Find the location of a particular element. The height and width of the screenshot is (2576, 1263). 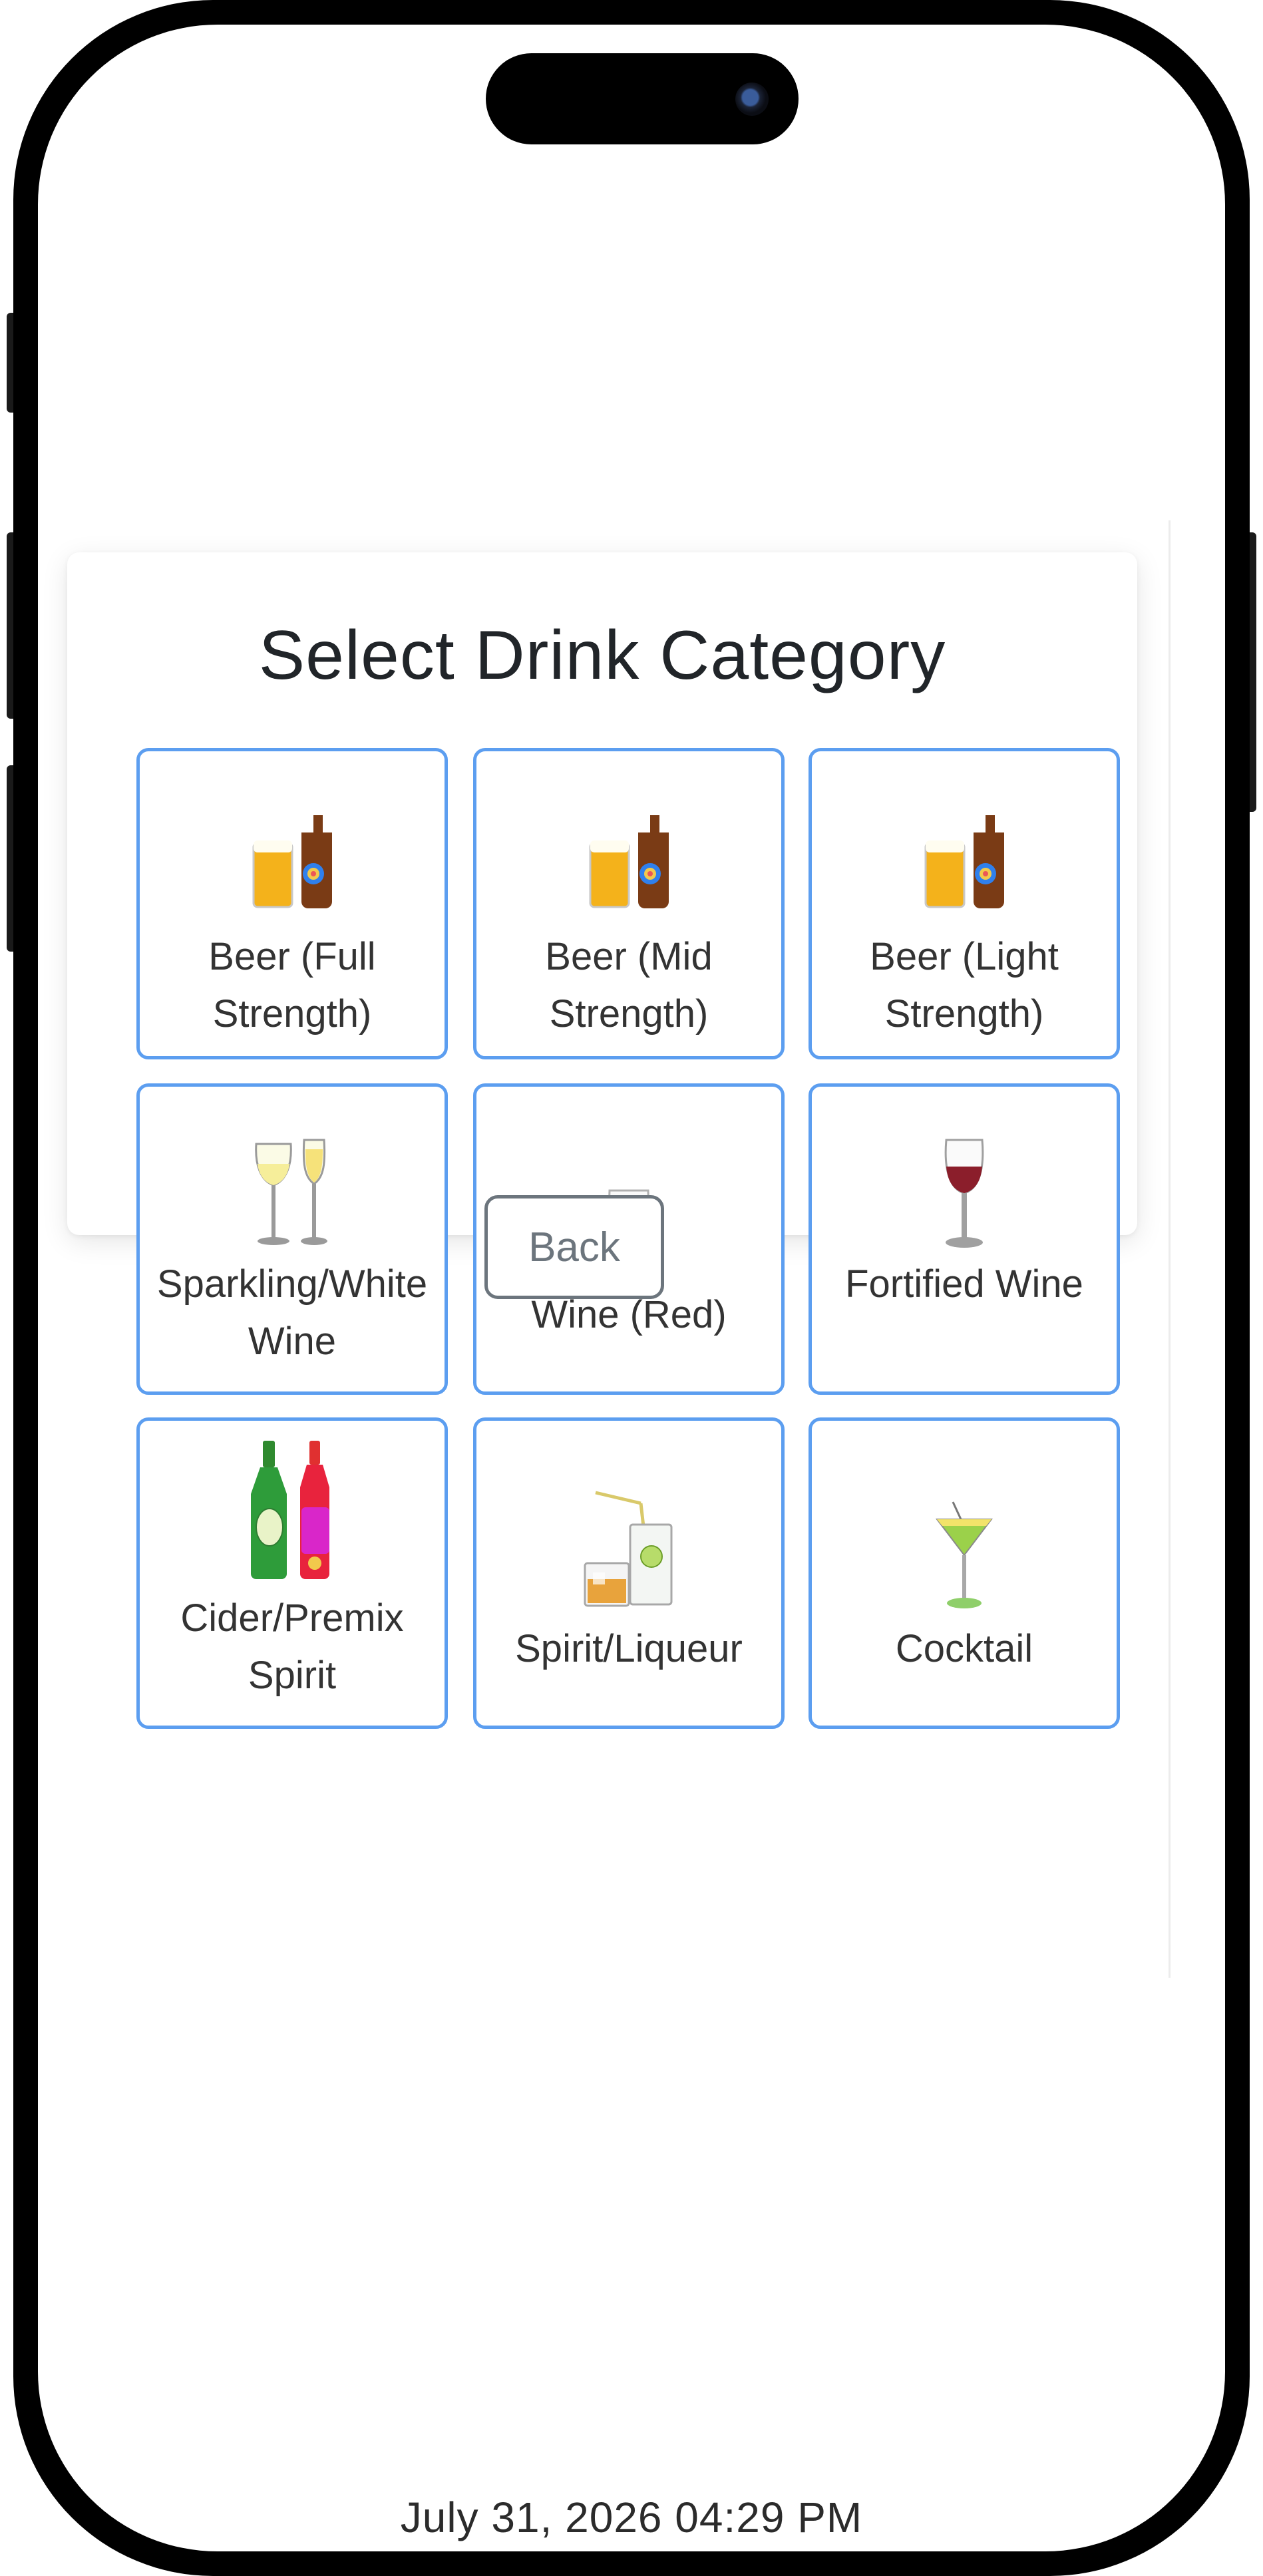

cocktail-icon is located at coordinates (964, 1555).